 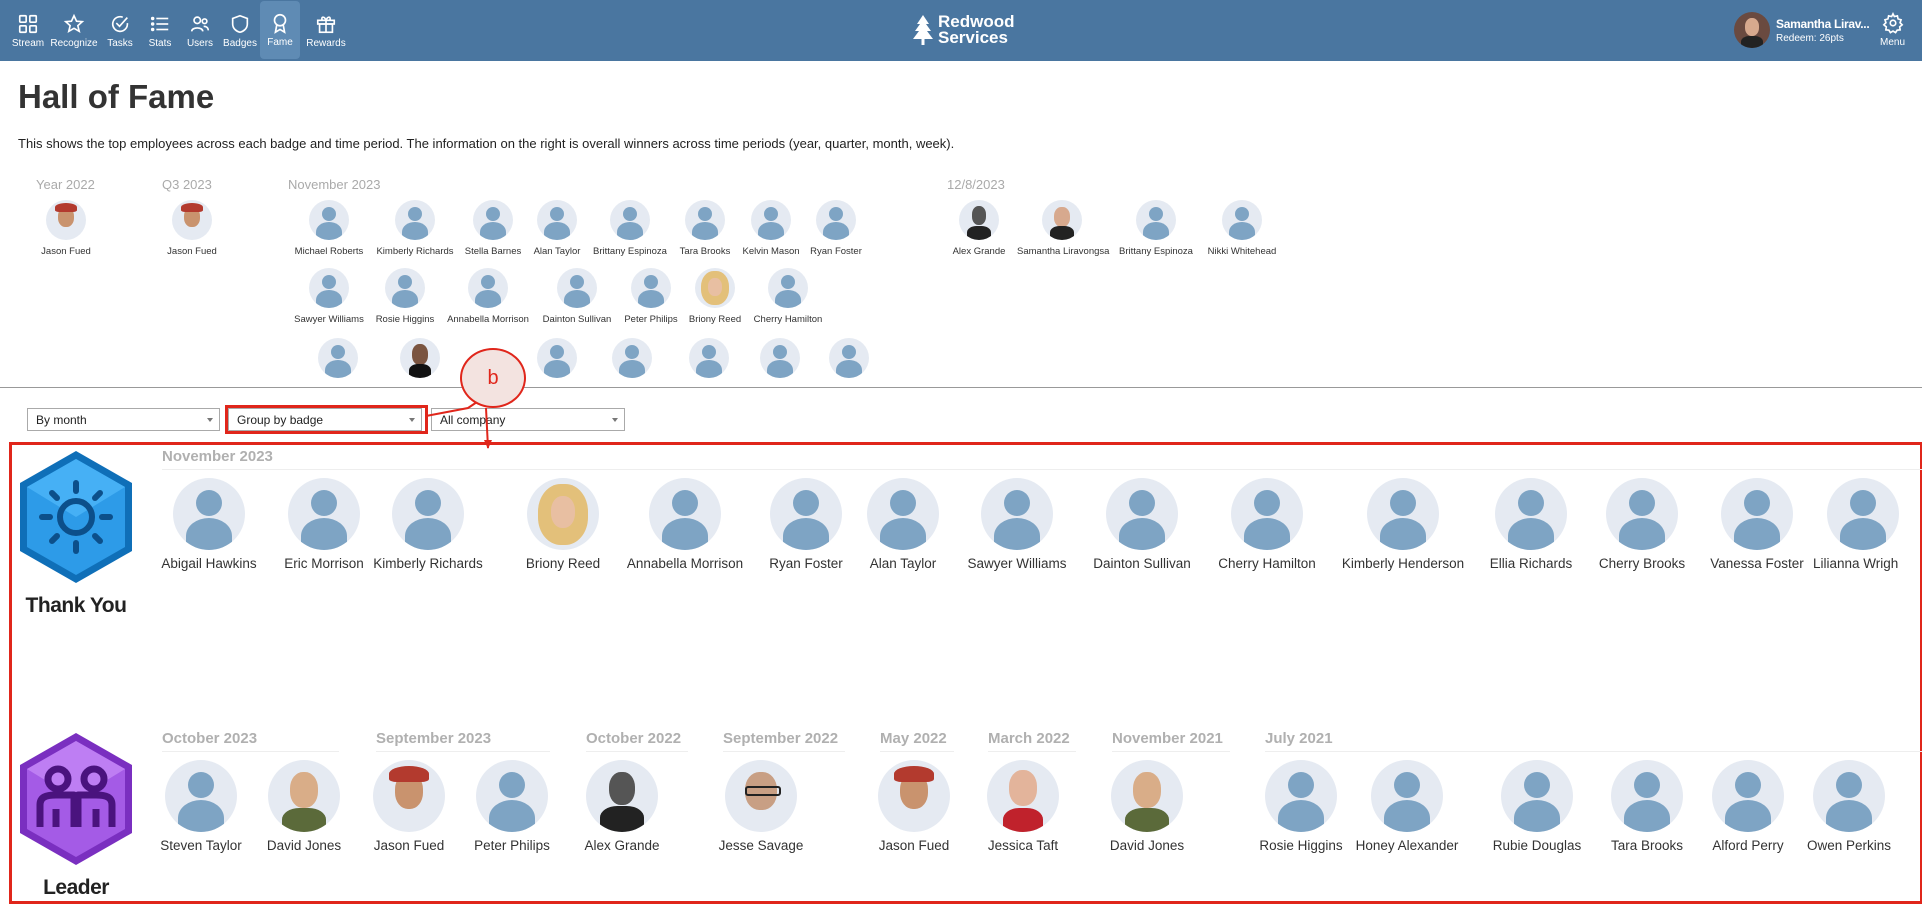 I want to click on summary-person: Samantha Liravongsa, so click(x=1063, y=228).